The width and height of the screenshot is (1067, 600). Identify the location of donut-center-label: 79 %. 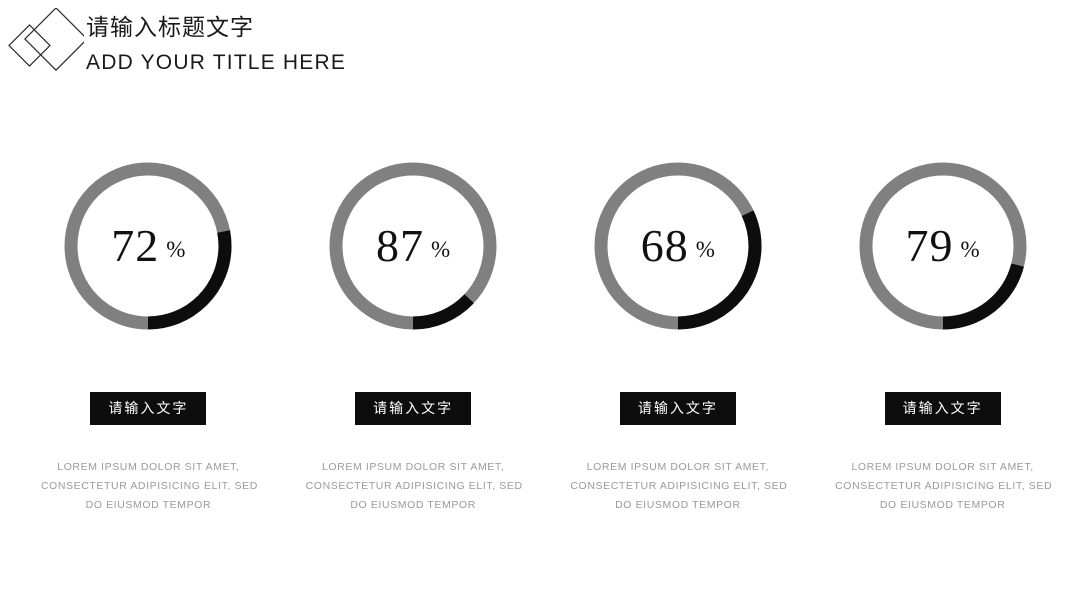
(943, 246).